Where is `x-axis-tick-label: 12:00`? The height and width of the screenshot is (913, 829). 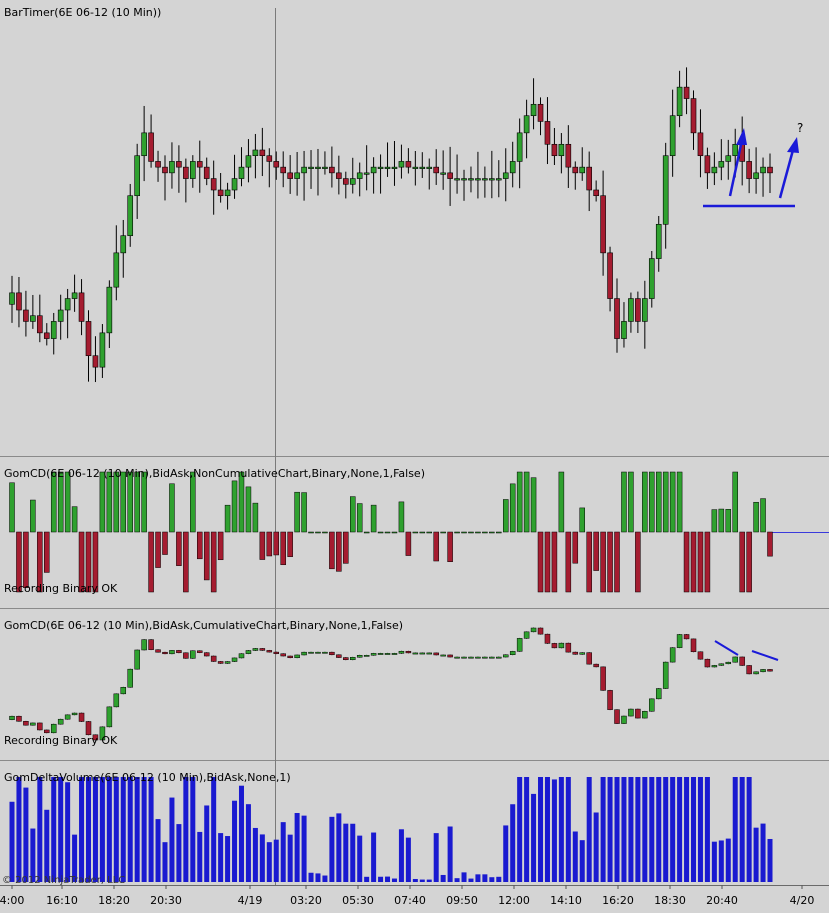 x-axis-tick-label: 12:00 is located at coordinates (514, 900).